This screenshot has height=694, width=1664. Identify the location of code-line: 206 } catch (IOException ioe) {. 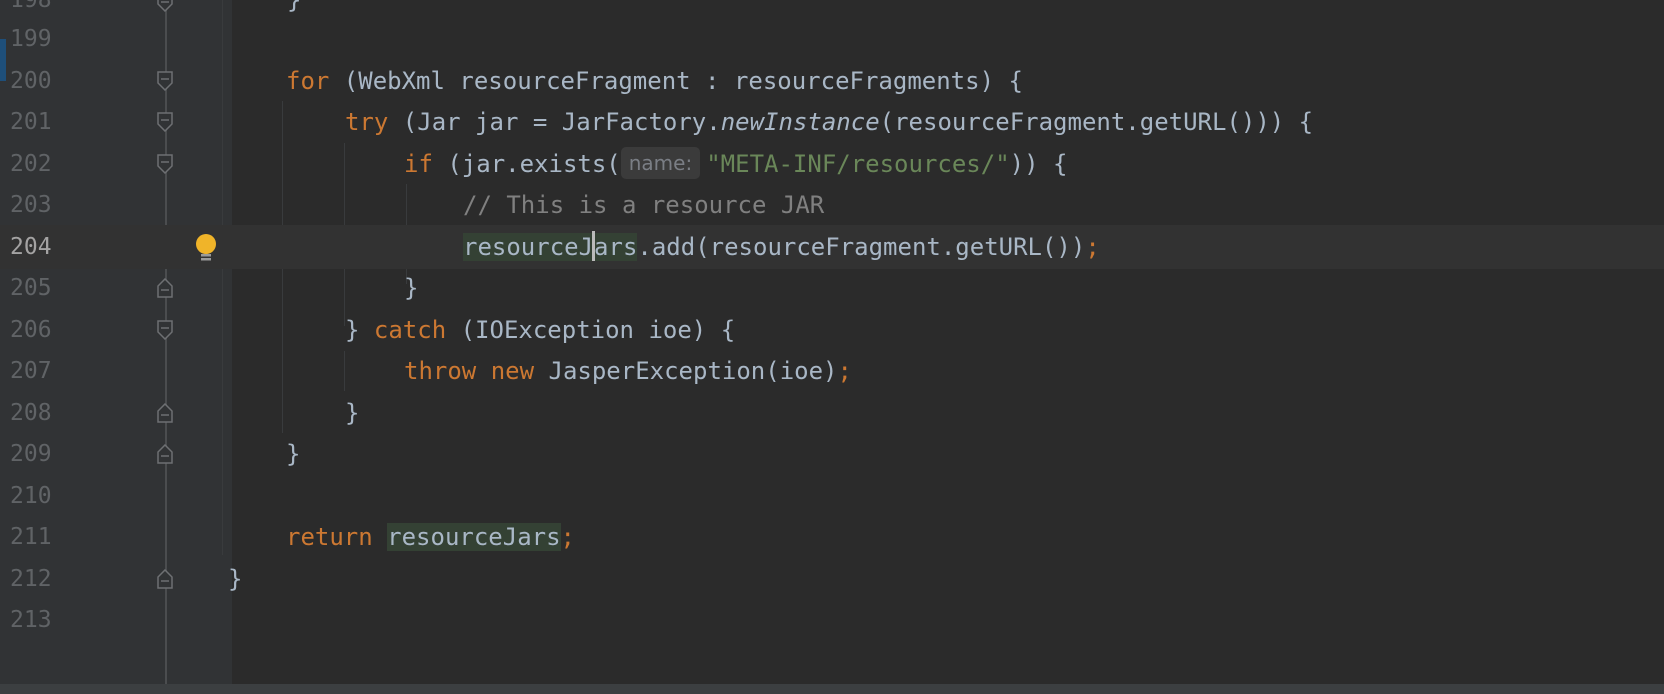
(832, 330).